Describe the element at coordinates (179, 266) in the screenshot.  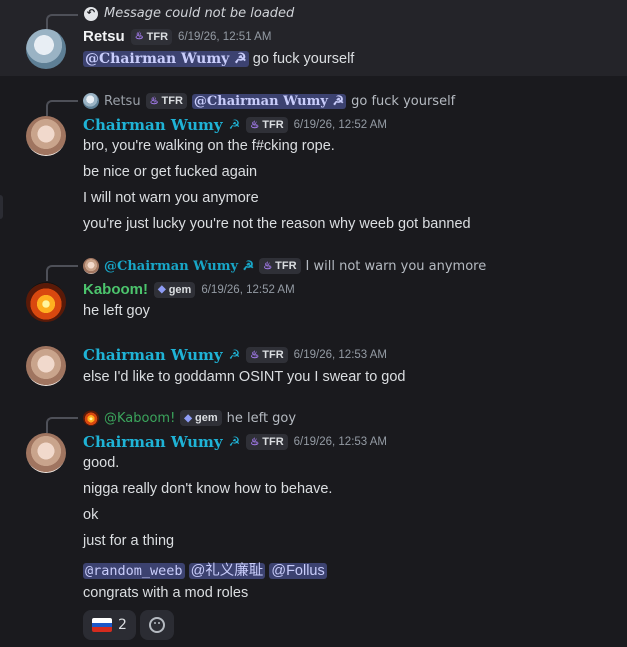
I see `reply-author: @Chairman Wumy ☭` at that location.